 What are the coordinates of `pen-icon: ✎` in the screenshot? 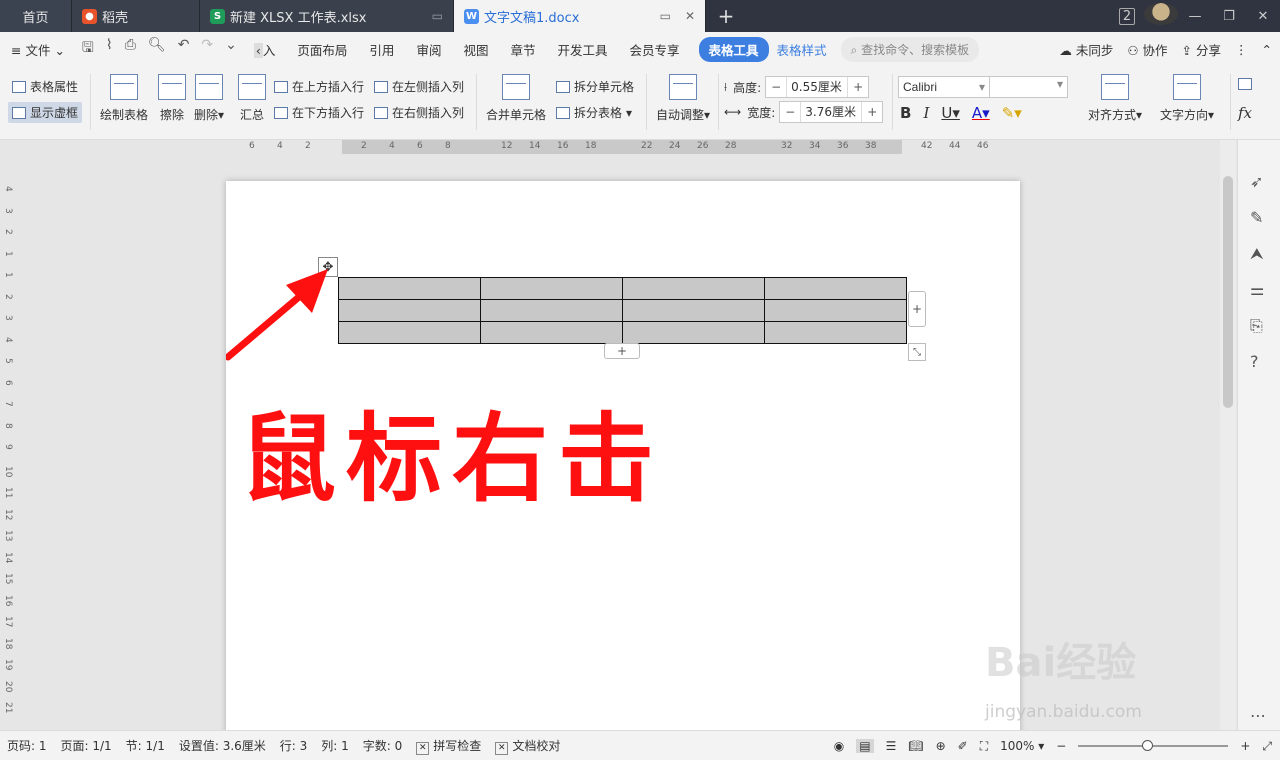 It's located at (1256, 217).